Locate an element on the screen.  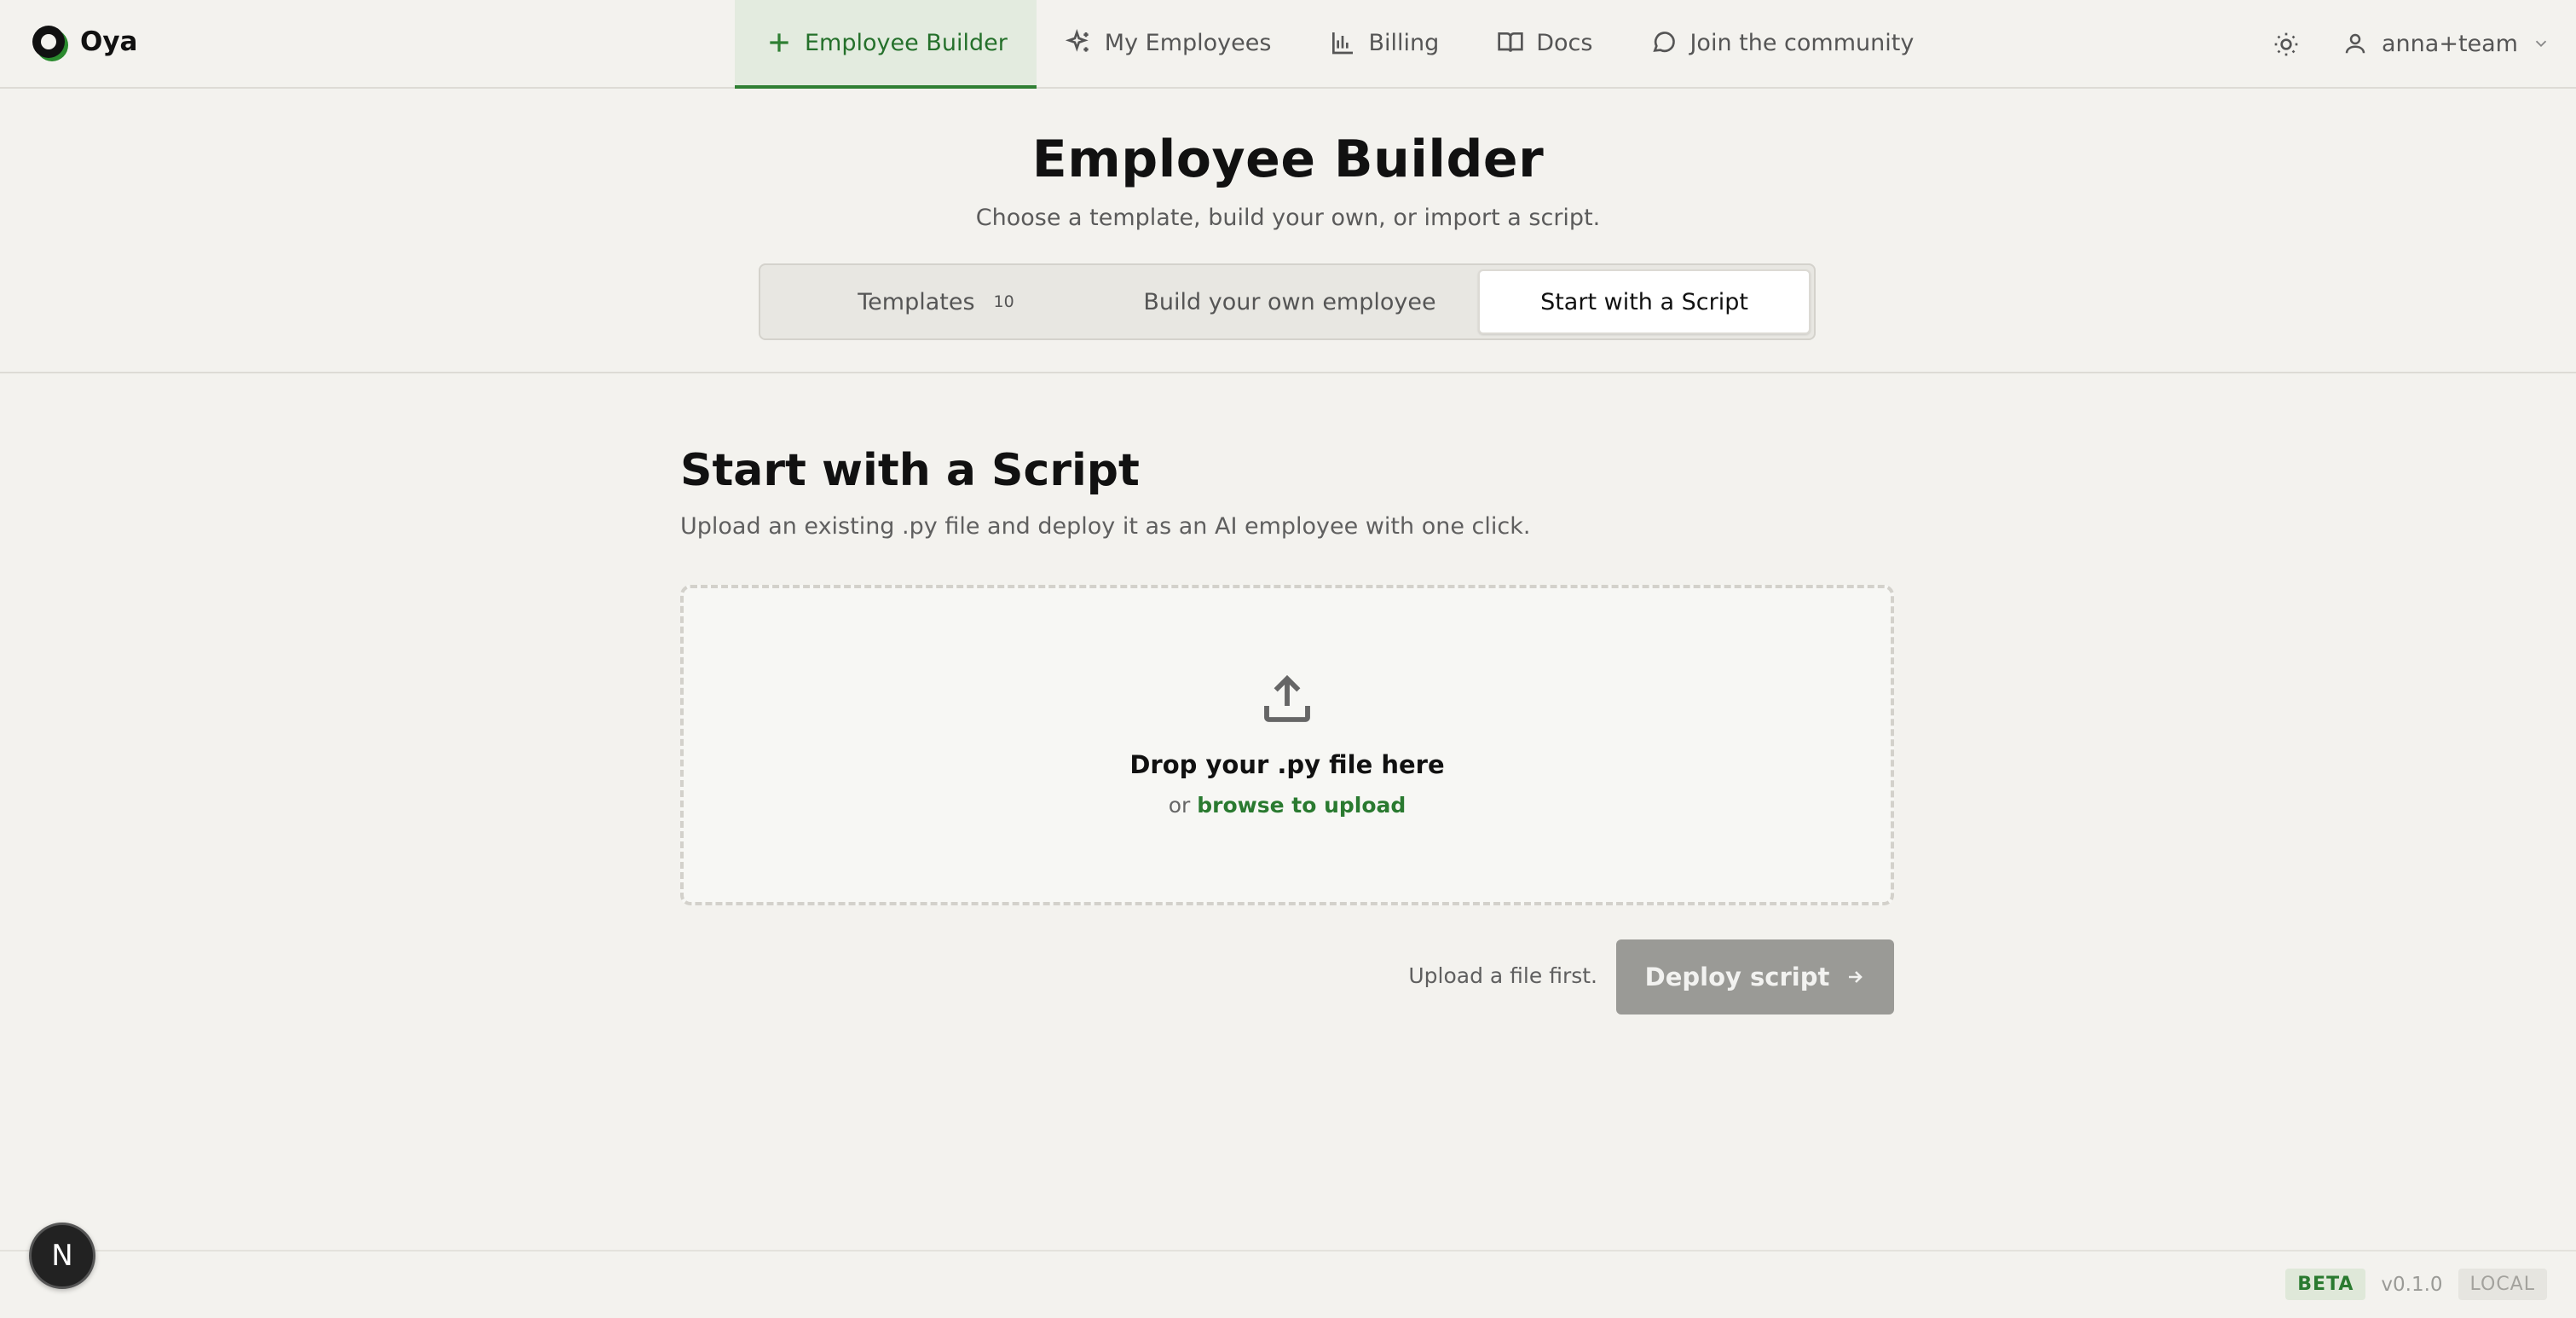
book-icon is located at coordinates (1510, 42).